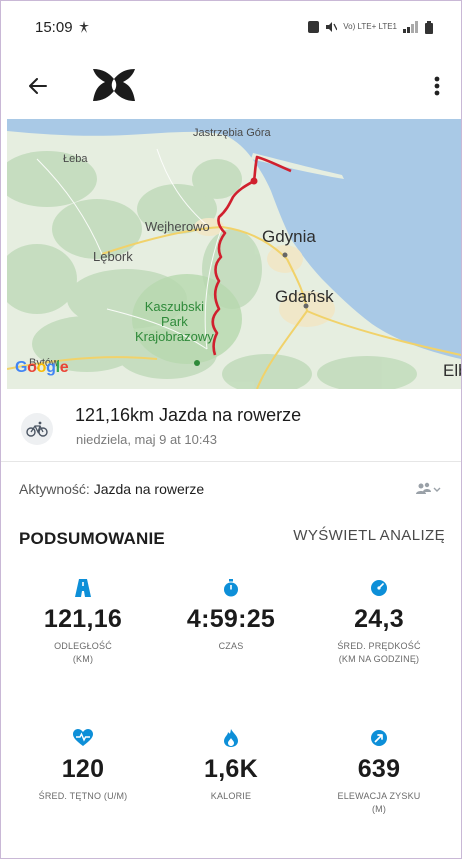 This screenshot has height=859, width=462. I want to click on stat-calories: 1,6K KALORIE, so click(231, 766).